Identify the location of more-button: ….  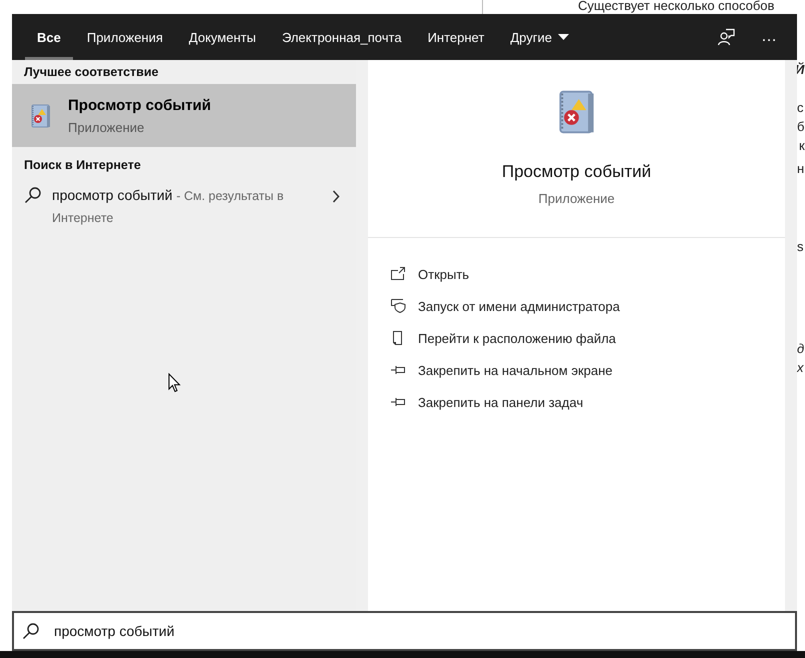
(769, 37).